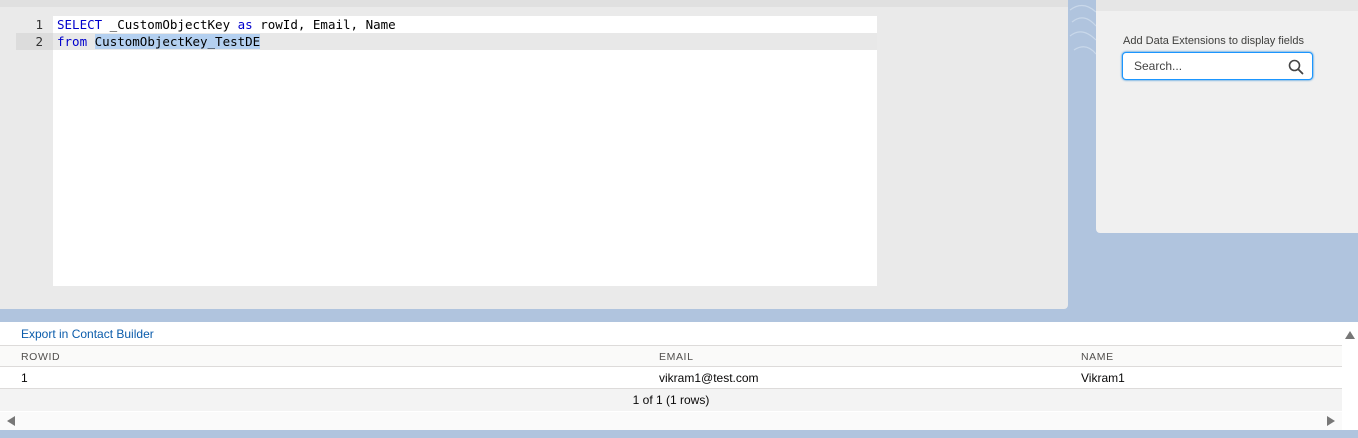  I want to click on keyword-from: from, so click(72, 41).